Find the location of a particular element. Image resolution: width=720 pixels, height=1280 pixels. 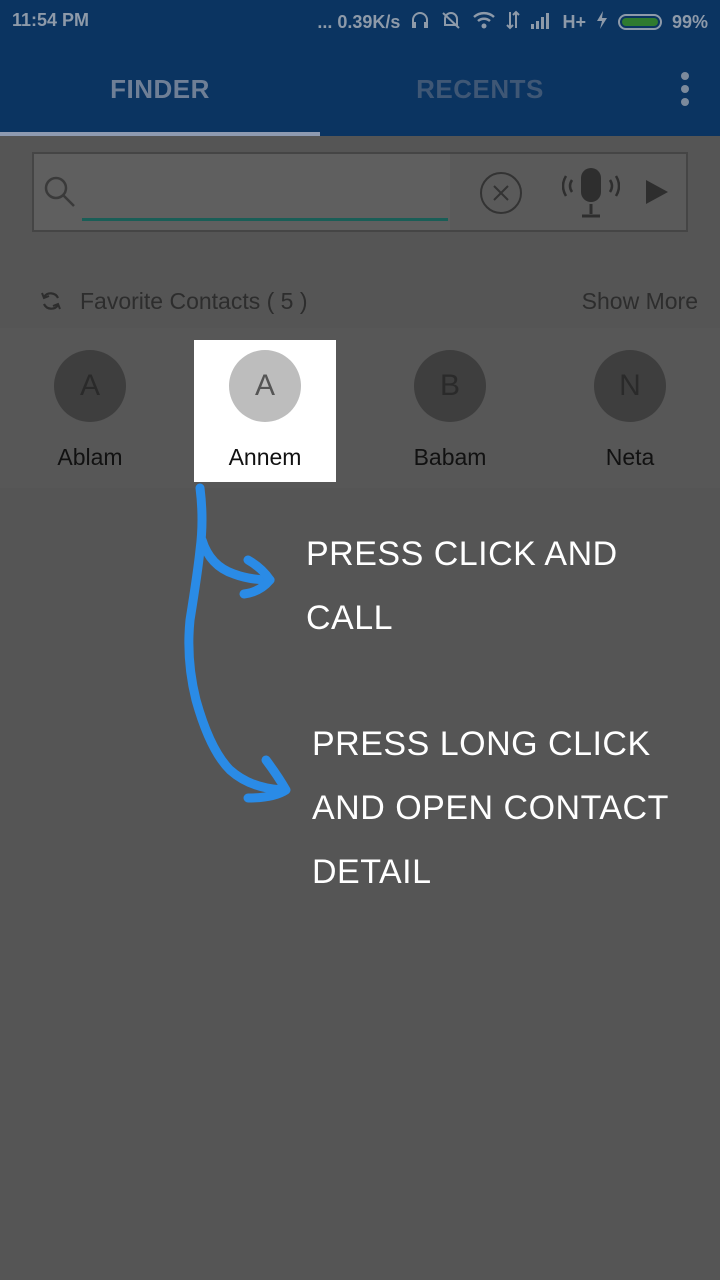

long-click-line3: DETAIL is located at coordinates (372, 872).